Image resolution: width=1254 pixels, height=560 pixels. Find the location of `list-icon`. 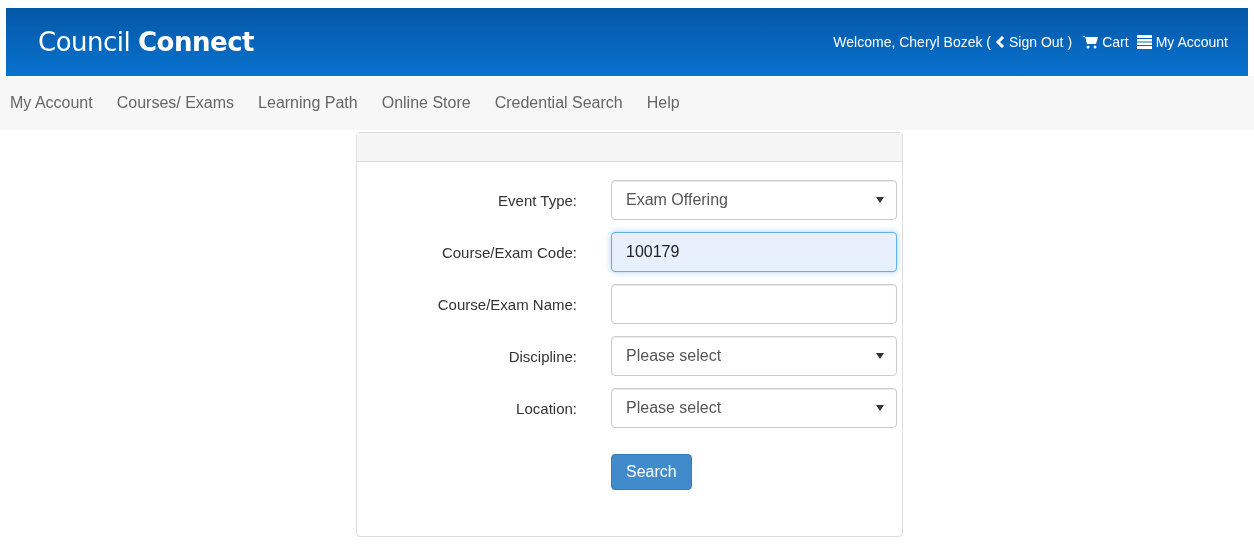

list-icon is located at coordinates (1144, 42).